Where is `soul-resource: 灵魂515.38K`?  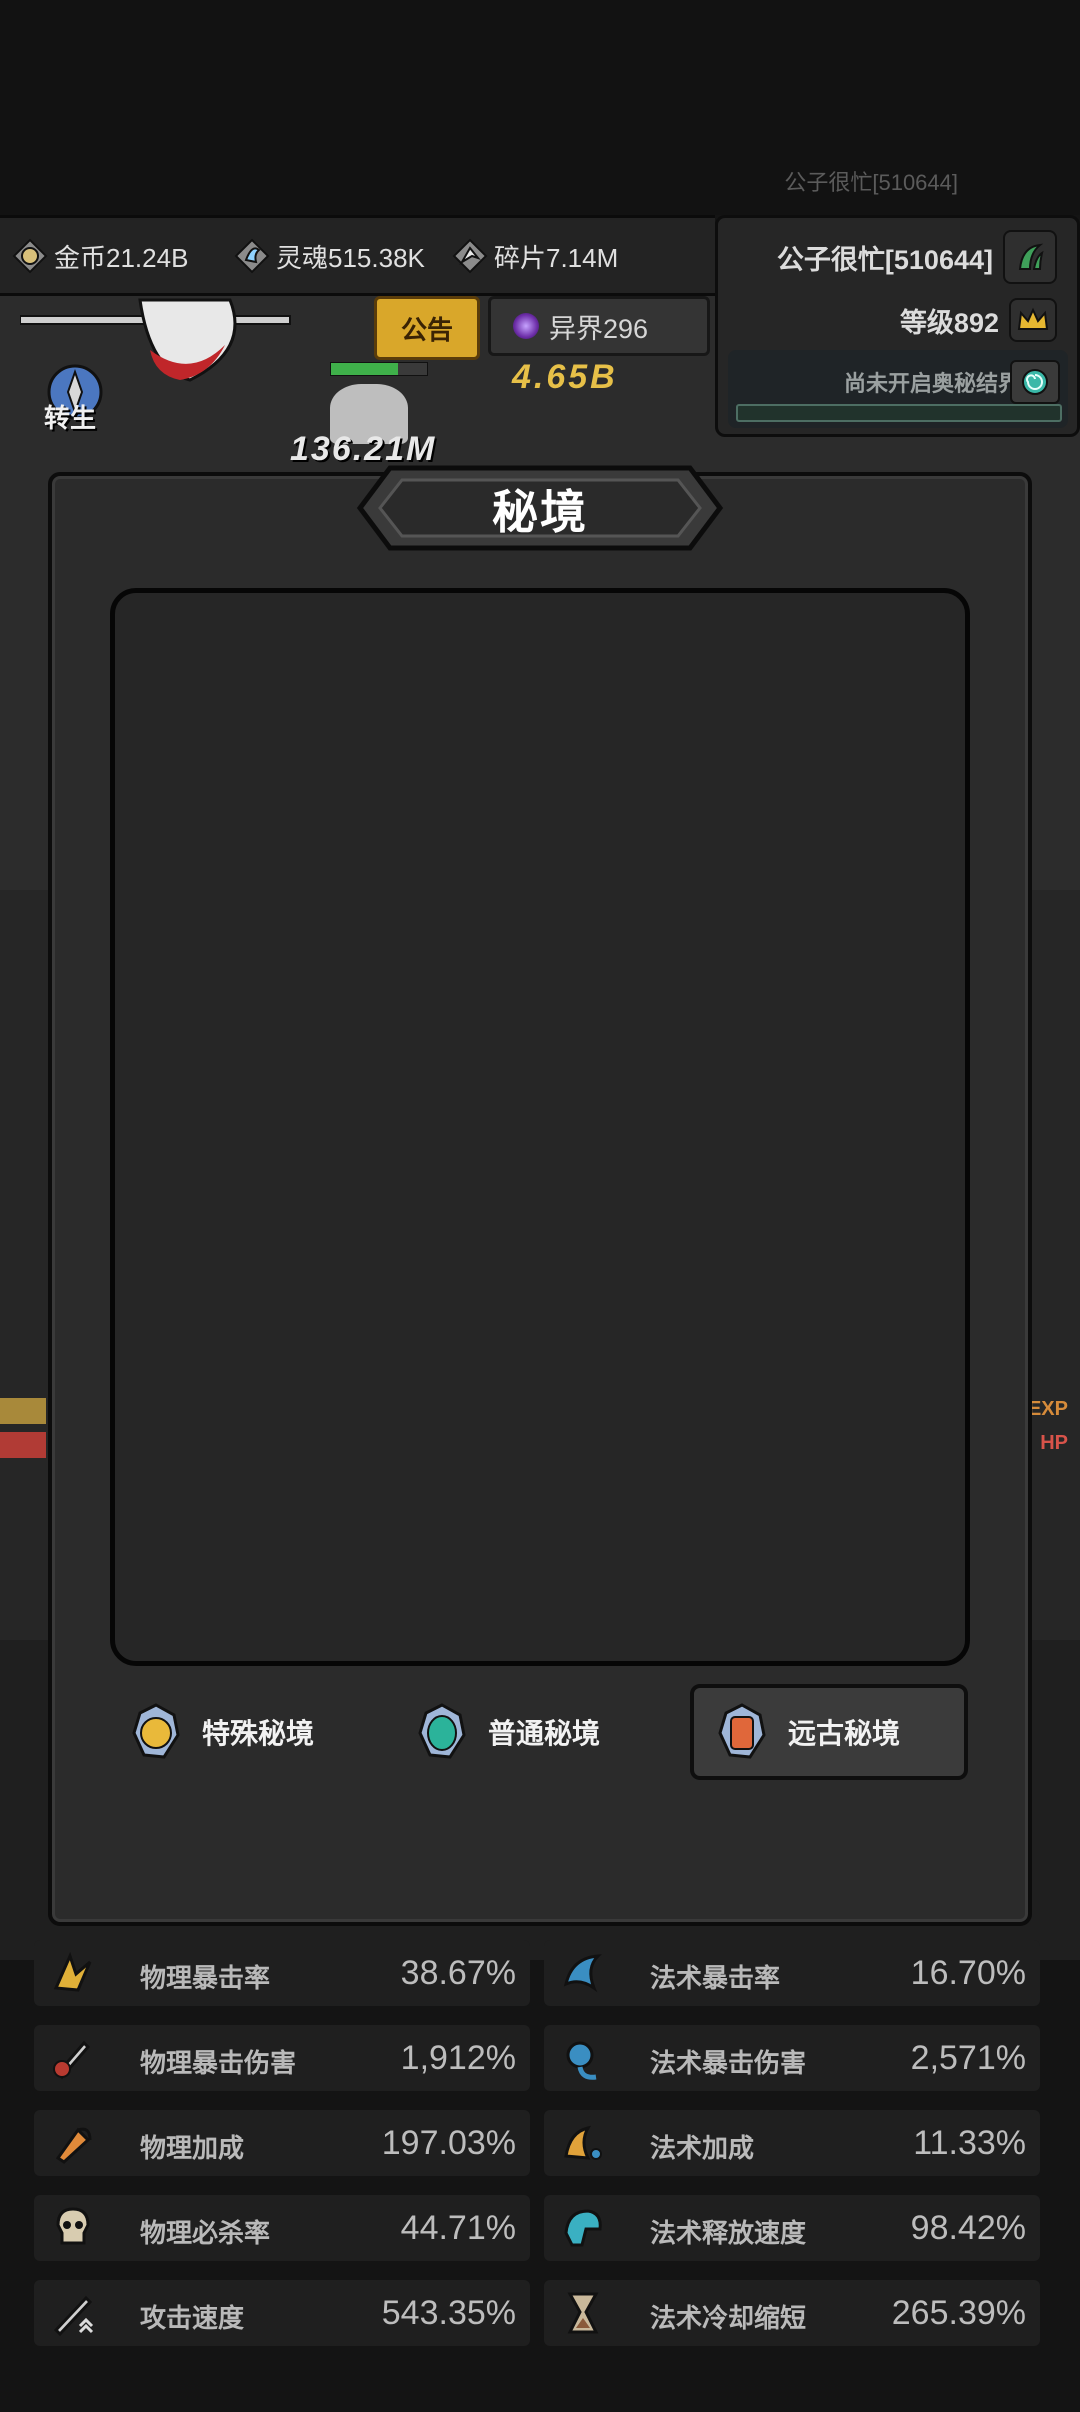
soul-resource: 灵魂515.38K is located at coordinates (328, 256).